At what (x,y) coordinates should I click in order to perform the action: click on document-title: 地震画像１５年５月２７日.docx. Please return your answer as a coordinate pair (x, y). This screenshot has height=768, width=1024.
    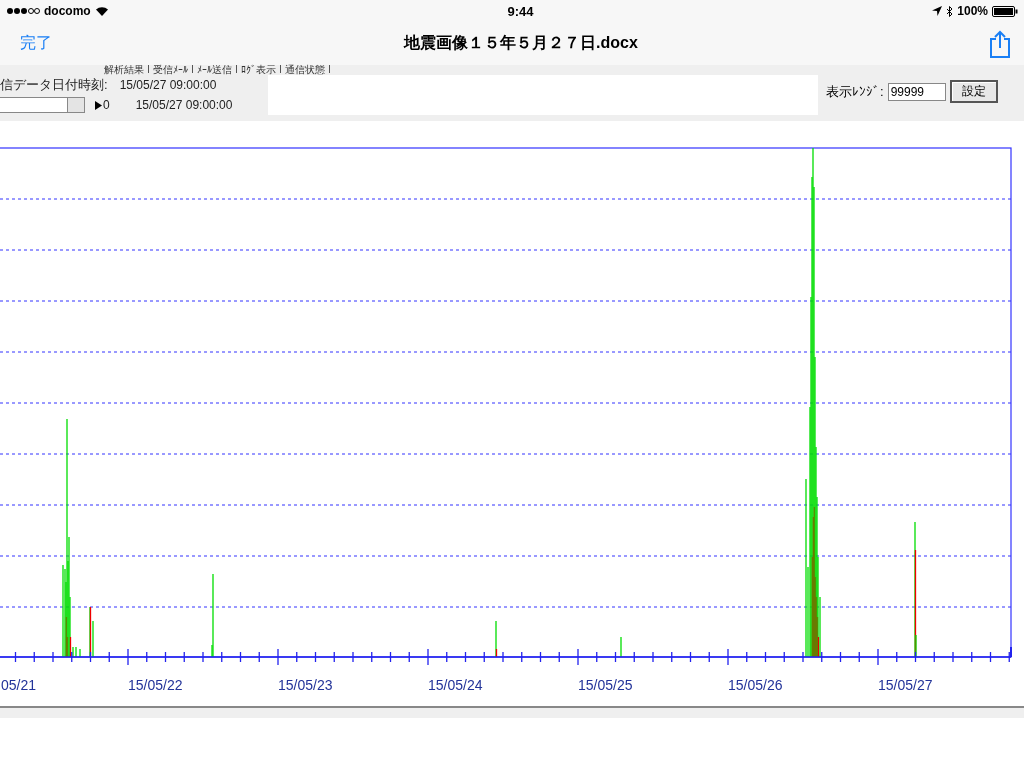
    Looking at the image, I should click on (521, 43).